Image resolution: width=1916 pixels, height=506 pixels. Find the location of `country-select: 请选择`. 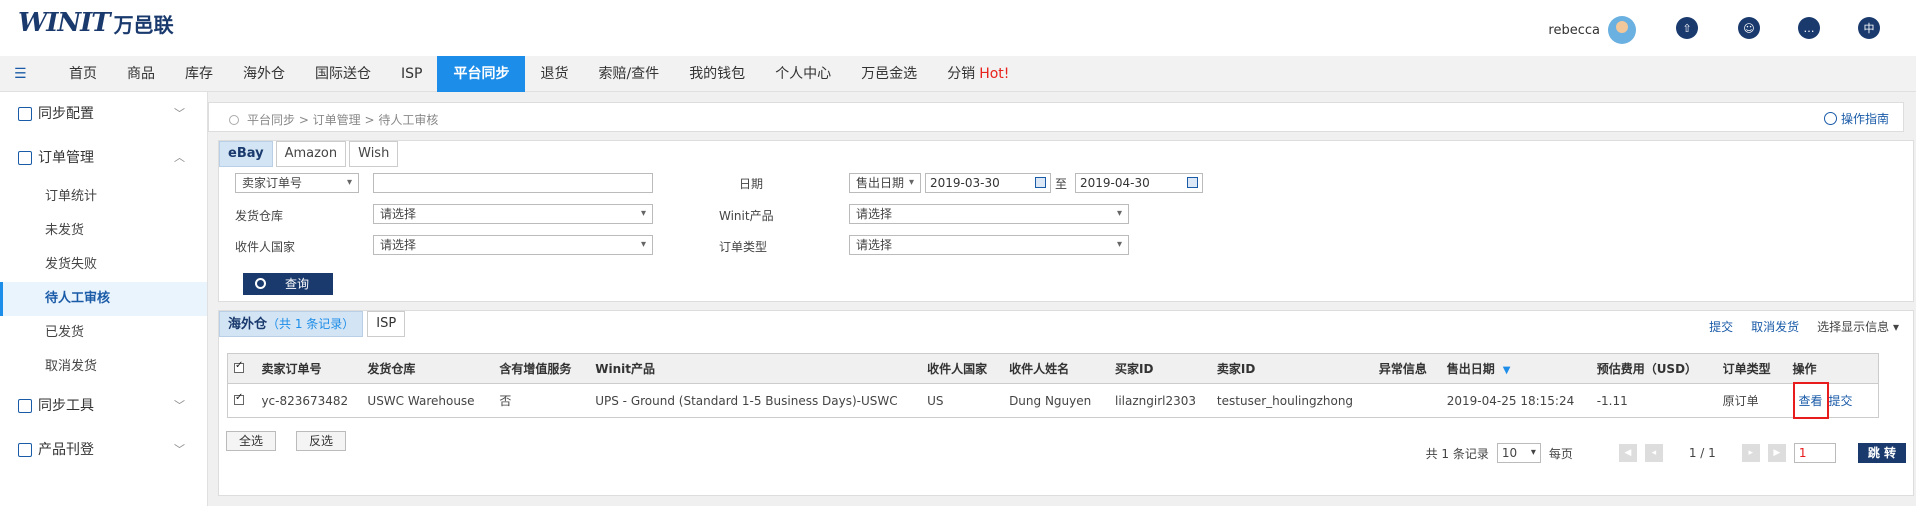

country-select: 请选择 is located at coordinates (513, 245).